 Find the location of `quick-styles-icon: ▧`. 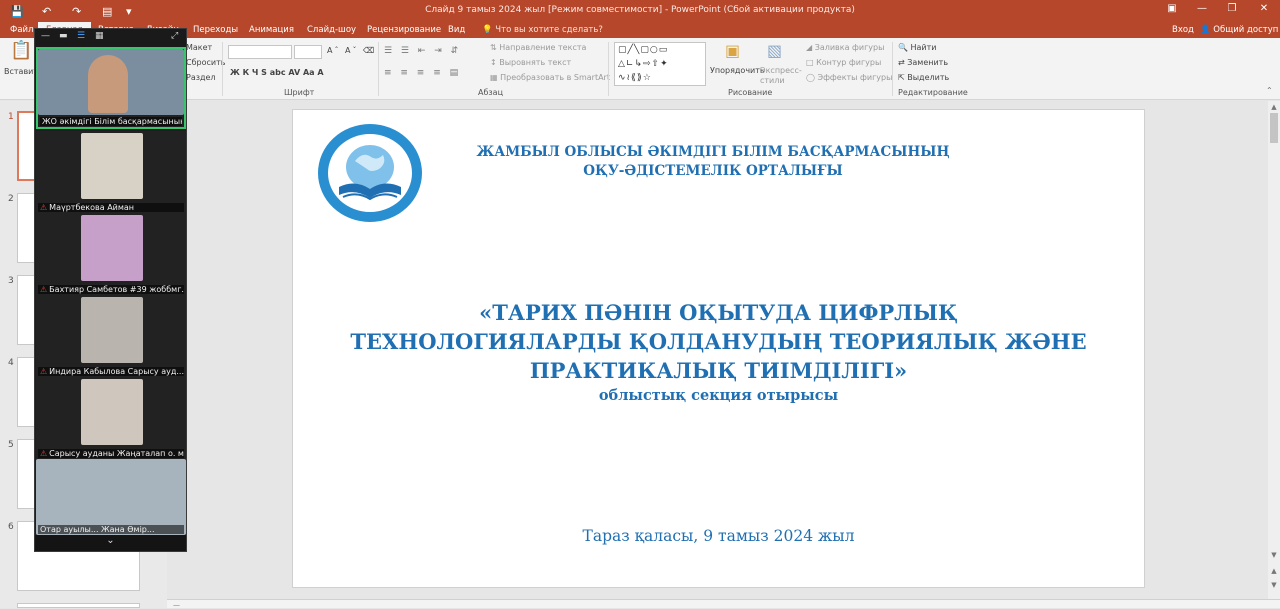

quick-styles-icon: ▧ is located at coordinates (774, 50).